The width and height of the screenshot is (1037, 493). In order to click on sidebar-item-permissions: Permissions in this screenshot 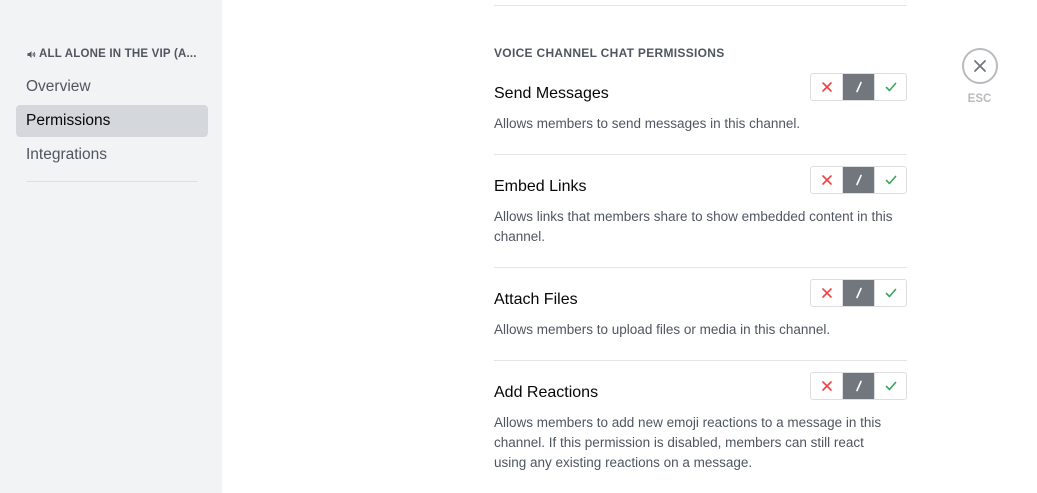, I will do `click(112, 121)`.